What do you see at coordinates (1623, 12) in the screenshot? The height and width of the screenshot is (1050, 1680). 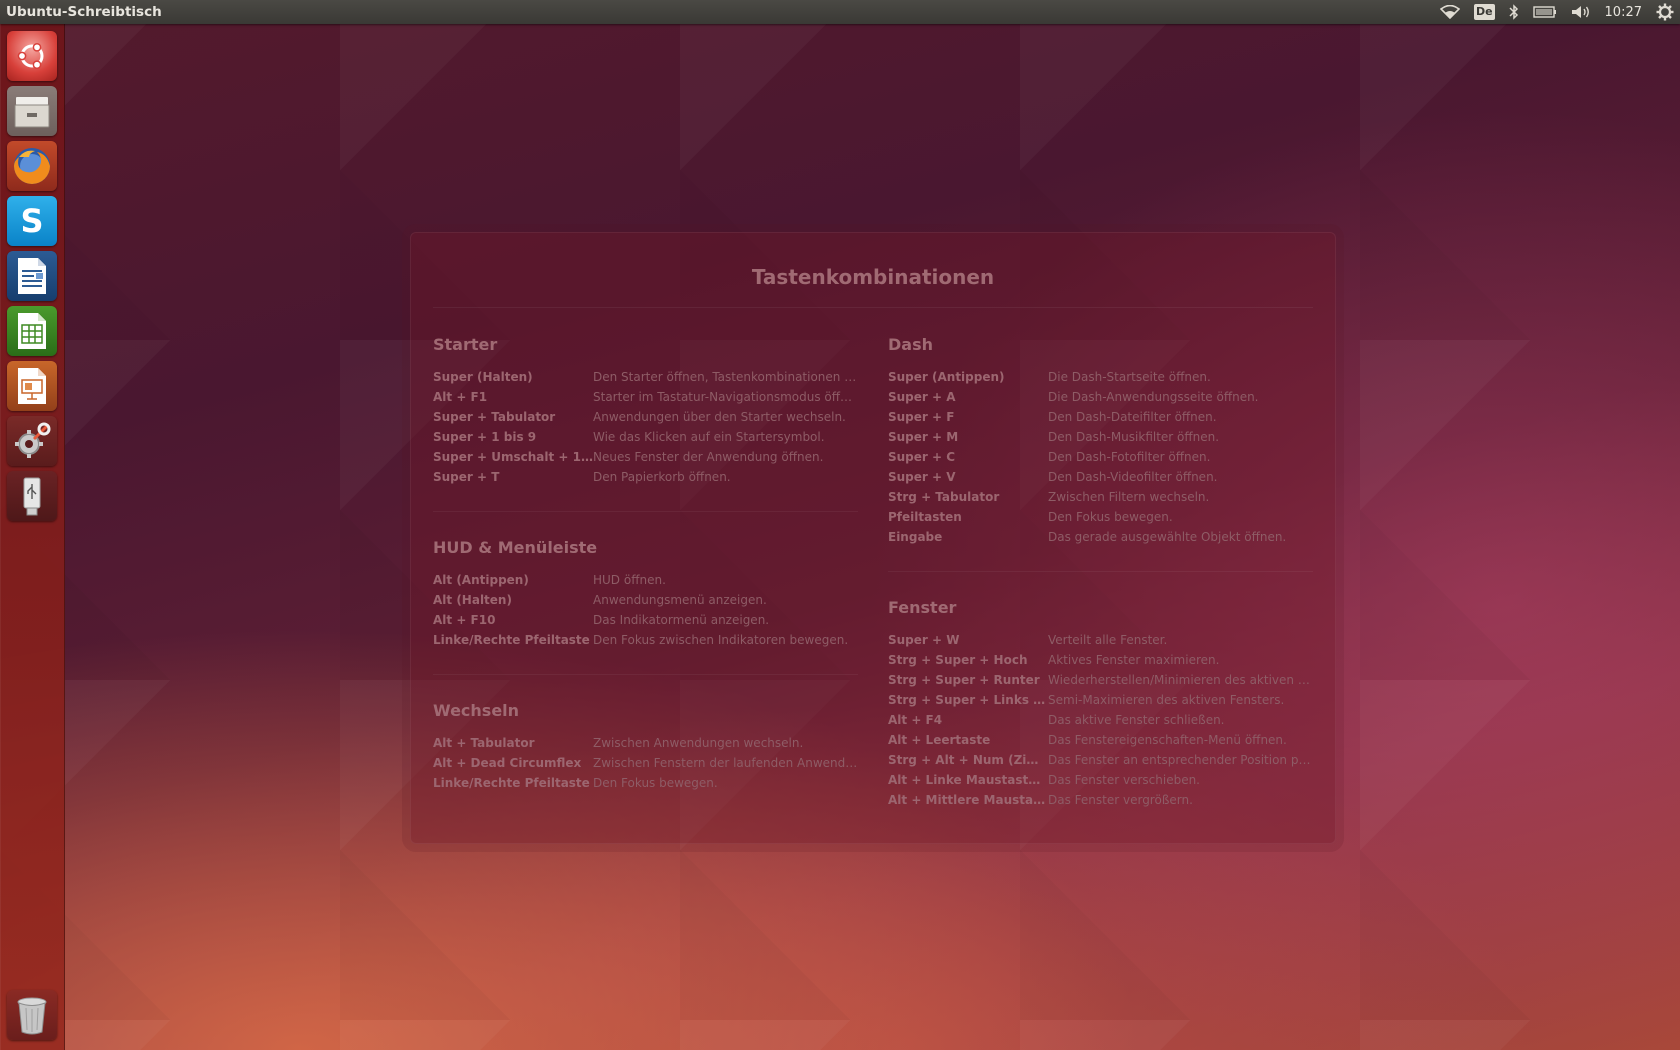 I see `clock: 10:27` at bounding box center [1623, 12].